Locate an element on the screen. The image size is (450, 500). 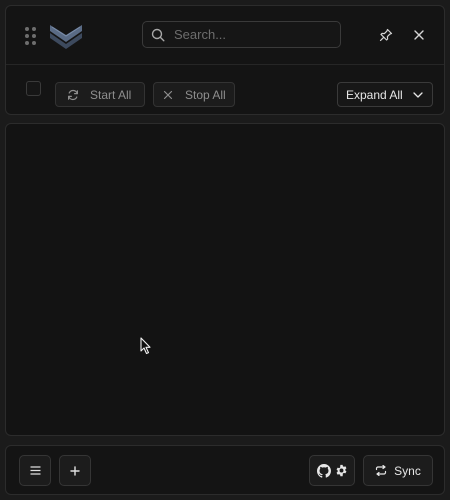
search-box is located at coordinates (241, 34).